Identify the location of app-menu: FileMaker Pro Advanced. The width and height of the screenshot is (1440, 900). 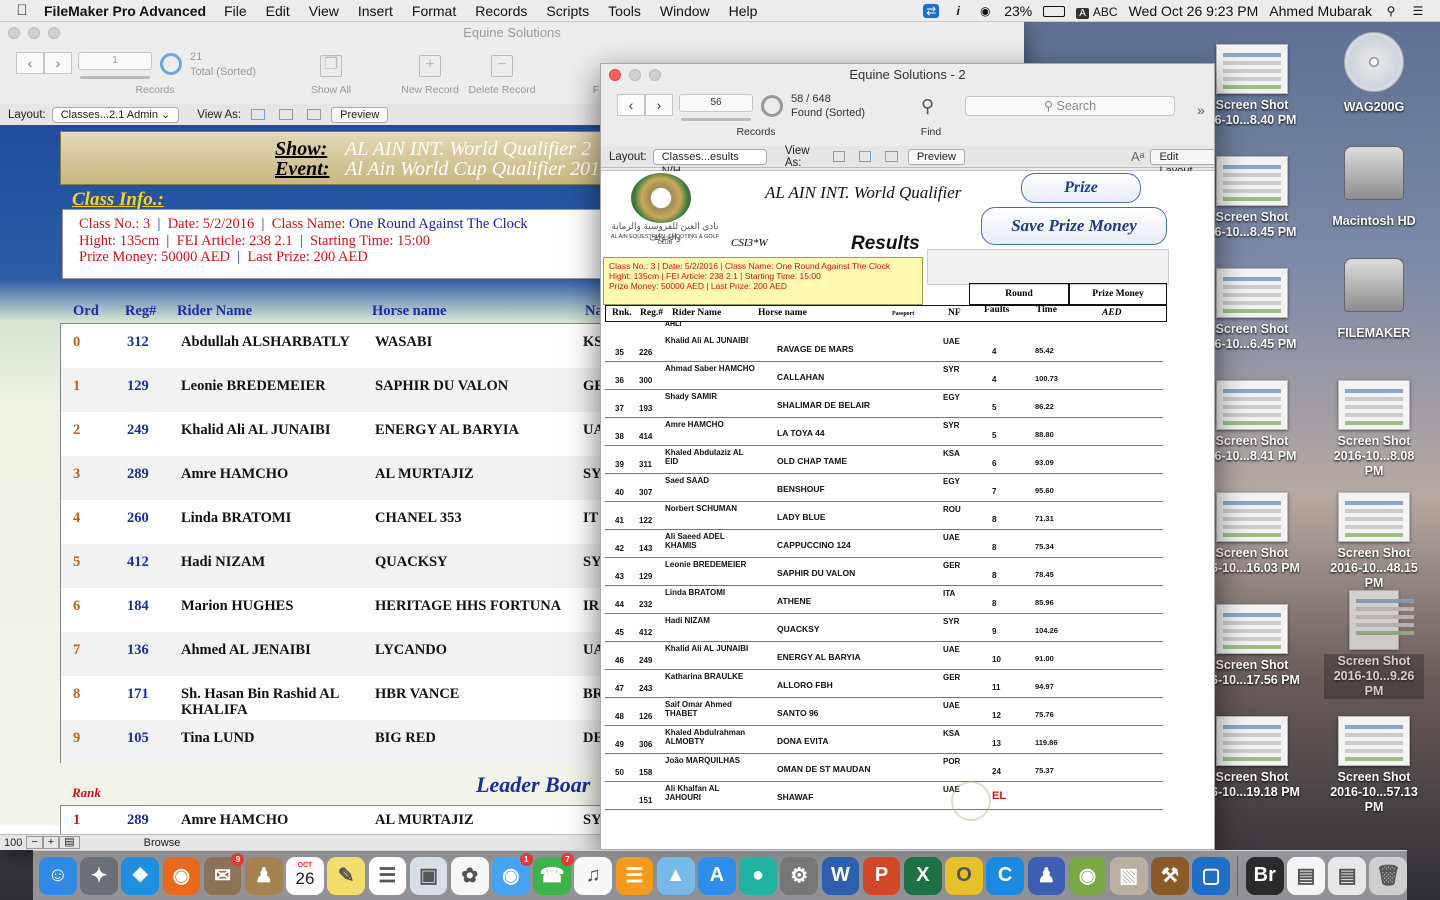
(125, 11).